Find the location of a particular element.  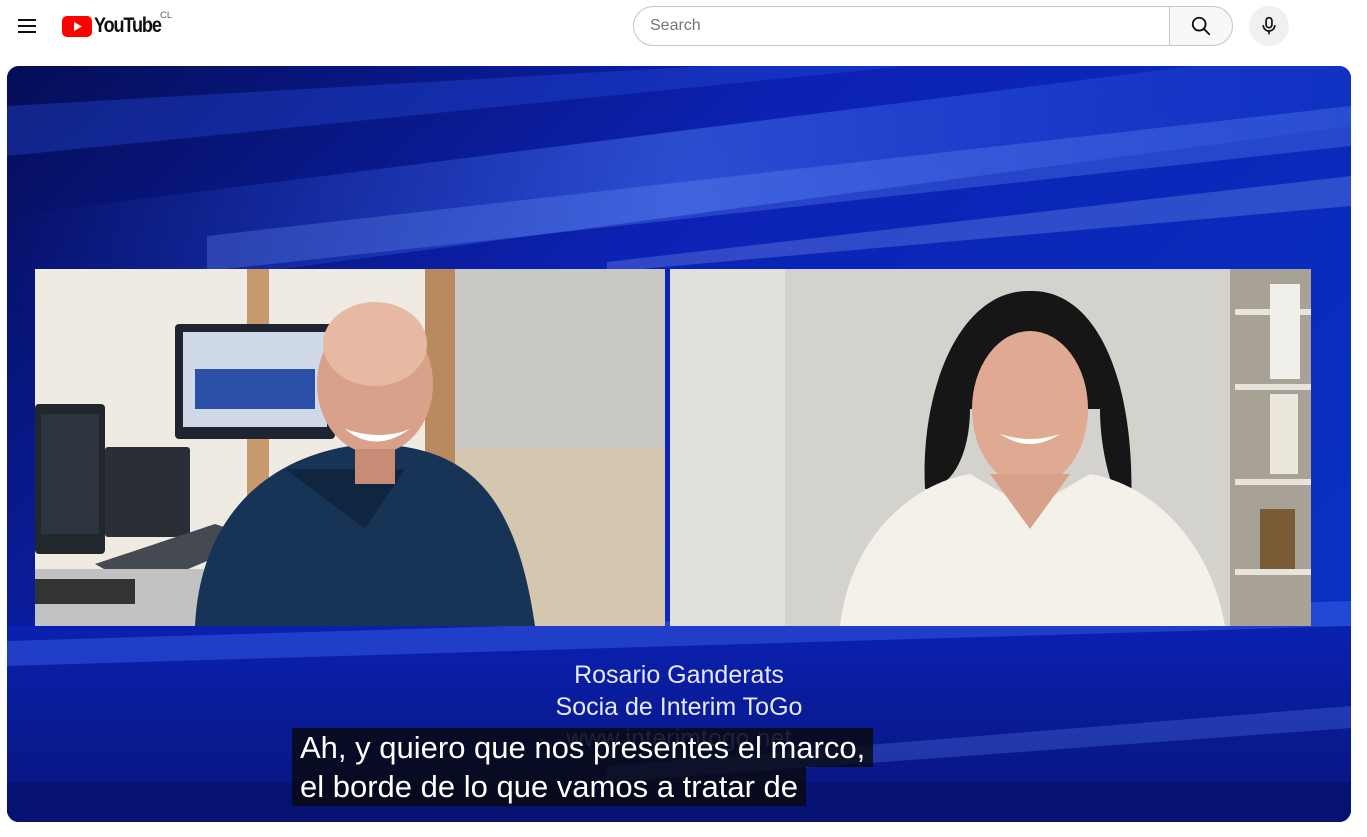

caption-line: Ah, y quiero que nos presentes el marco, is located at coordinates (583, 747).